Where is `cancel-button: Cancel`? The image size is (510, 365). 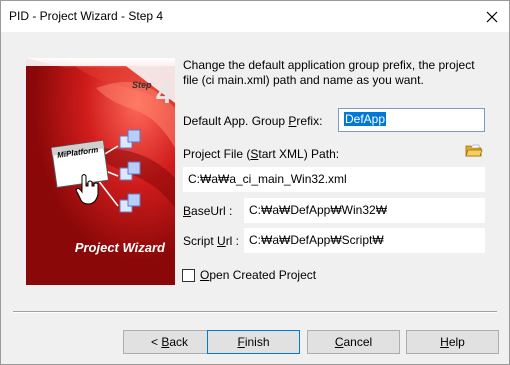 cancel-button: Cancel is located at coordinates (353, 342).